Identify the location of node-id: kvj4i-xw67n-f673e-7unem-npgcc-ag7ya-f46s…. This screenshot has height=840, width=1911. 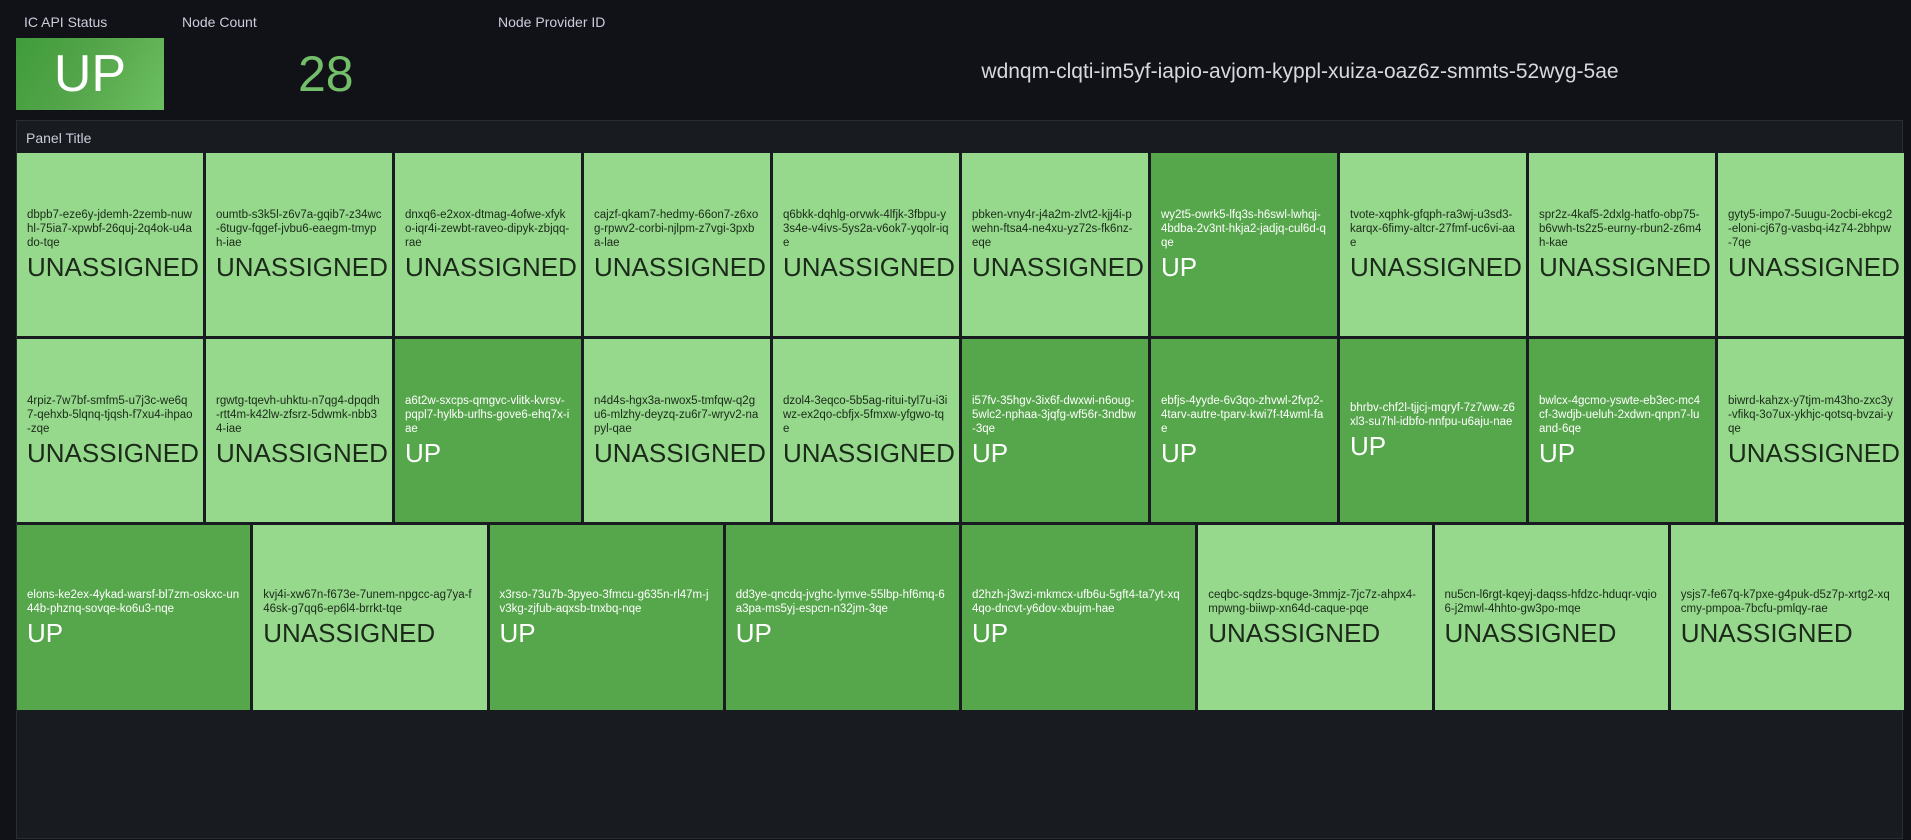
(367, 601).